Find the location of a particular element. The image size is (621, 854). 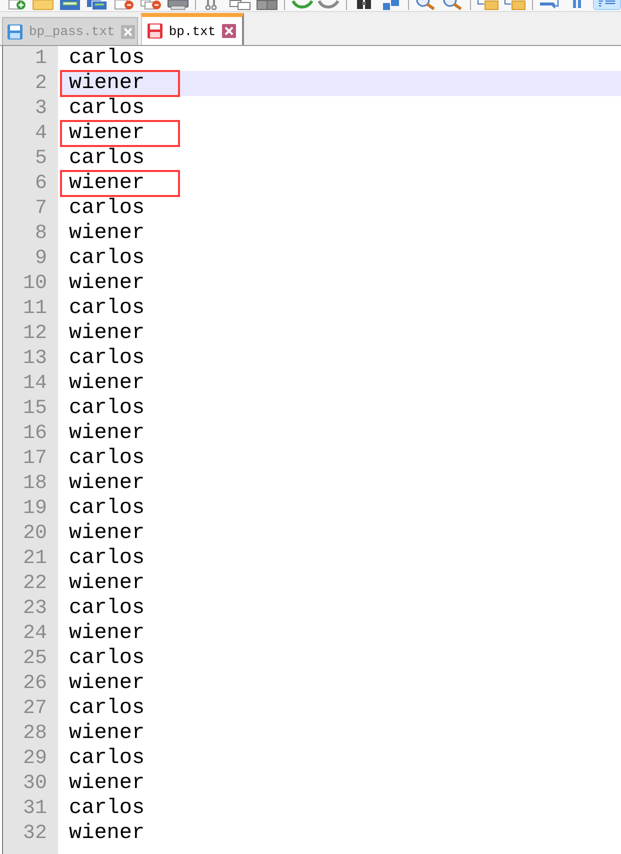

line-number: 1 is located at coordinates (40, 58).